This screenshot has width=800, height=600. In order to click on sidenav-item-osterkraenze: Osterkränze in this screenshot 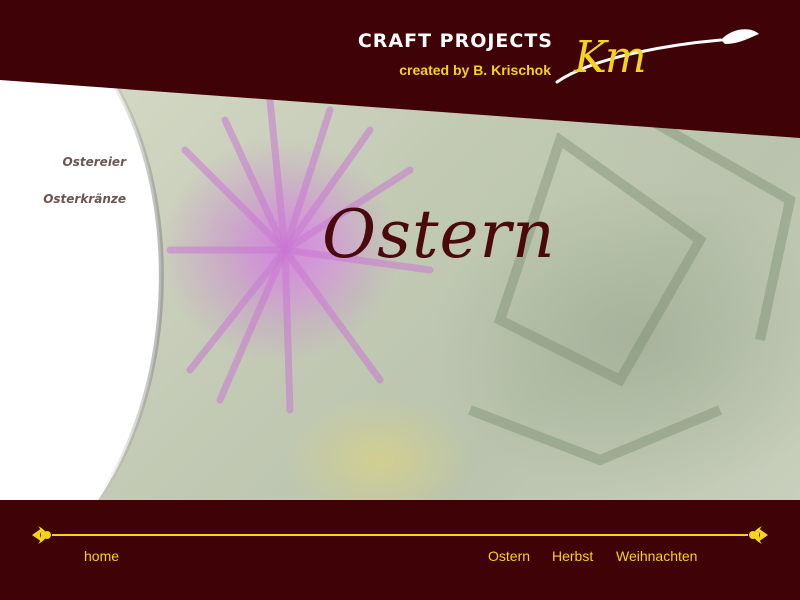, I will do `click(70, 205)`.